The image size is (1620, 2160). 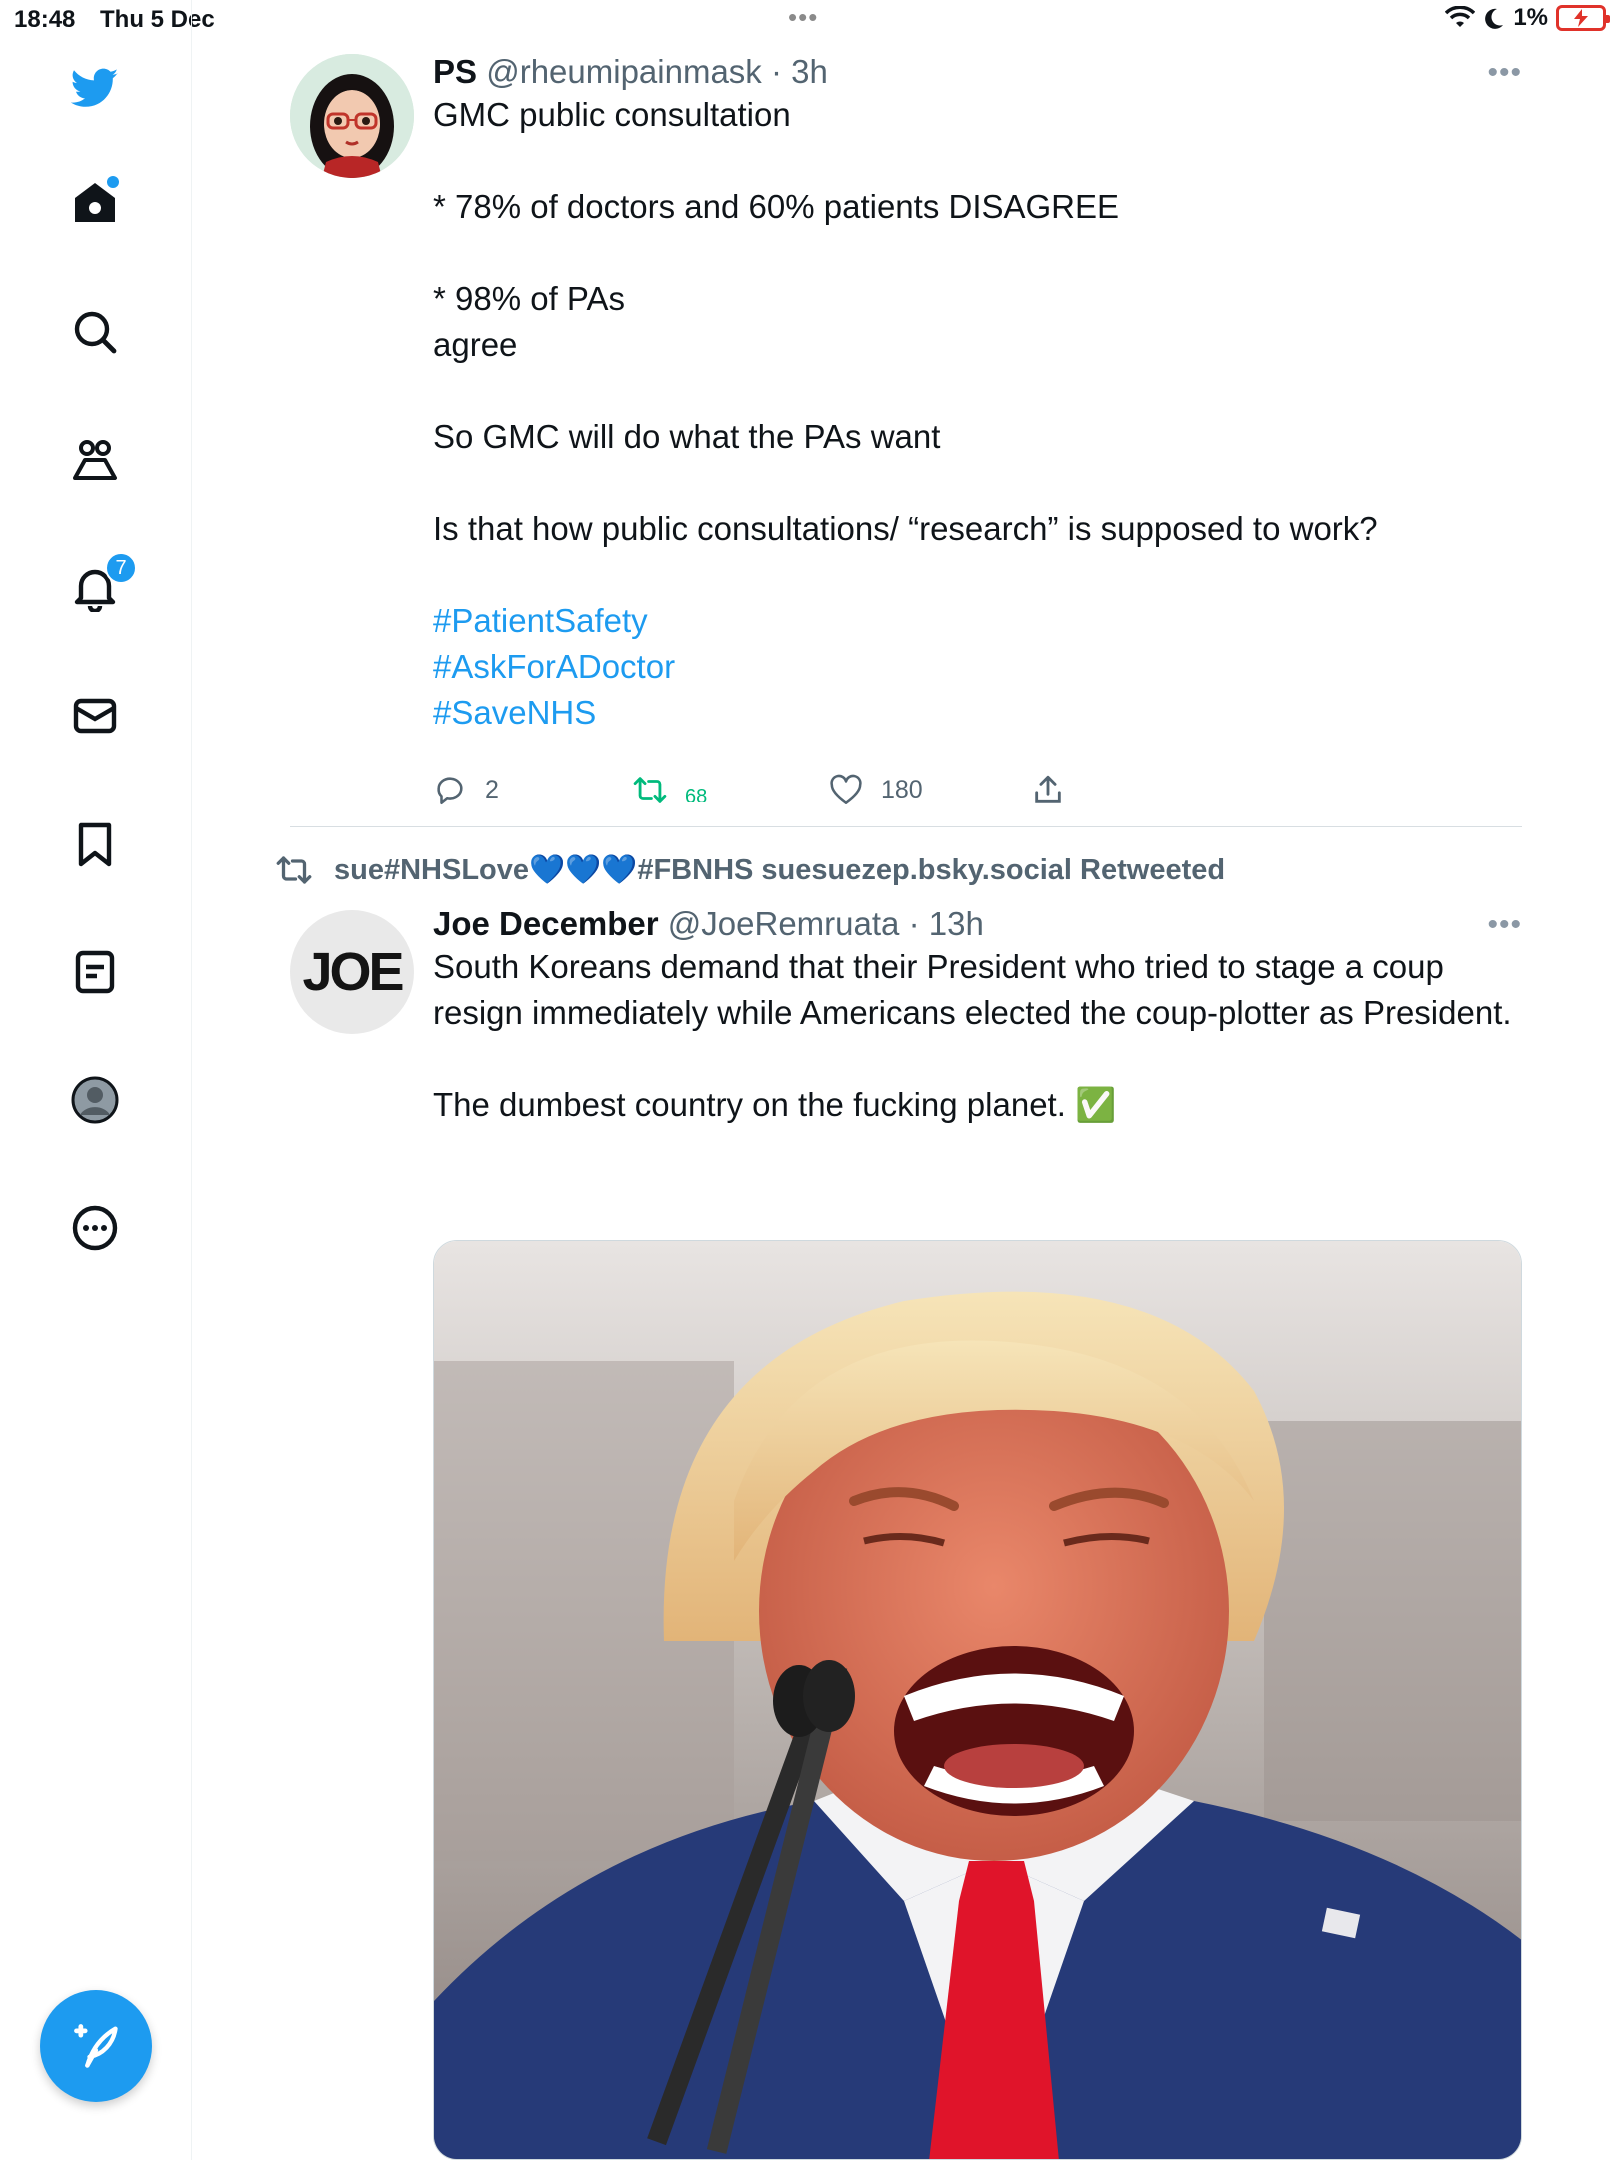 I want to click on battery-icon, so click(x=1583, y=18).